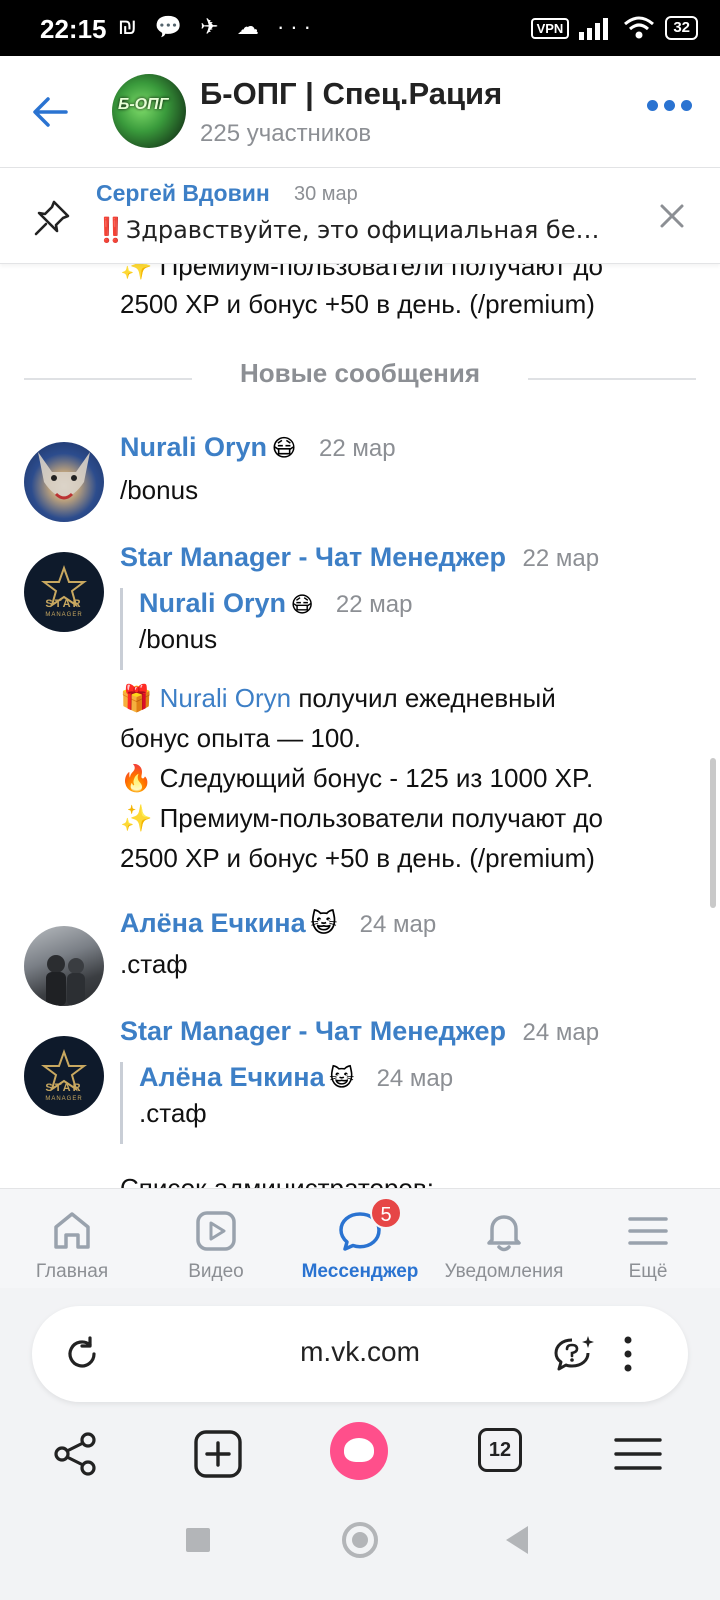  What do you see at coordinates (286, 1103) in the screenshot?
I see `reply-quote: Алёна Ечкина 😺 24 мар .стаф` at bounding box center [286, 1103].